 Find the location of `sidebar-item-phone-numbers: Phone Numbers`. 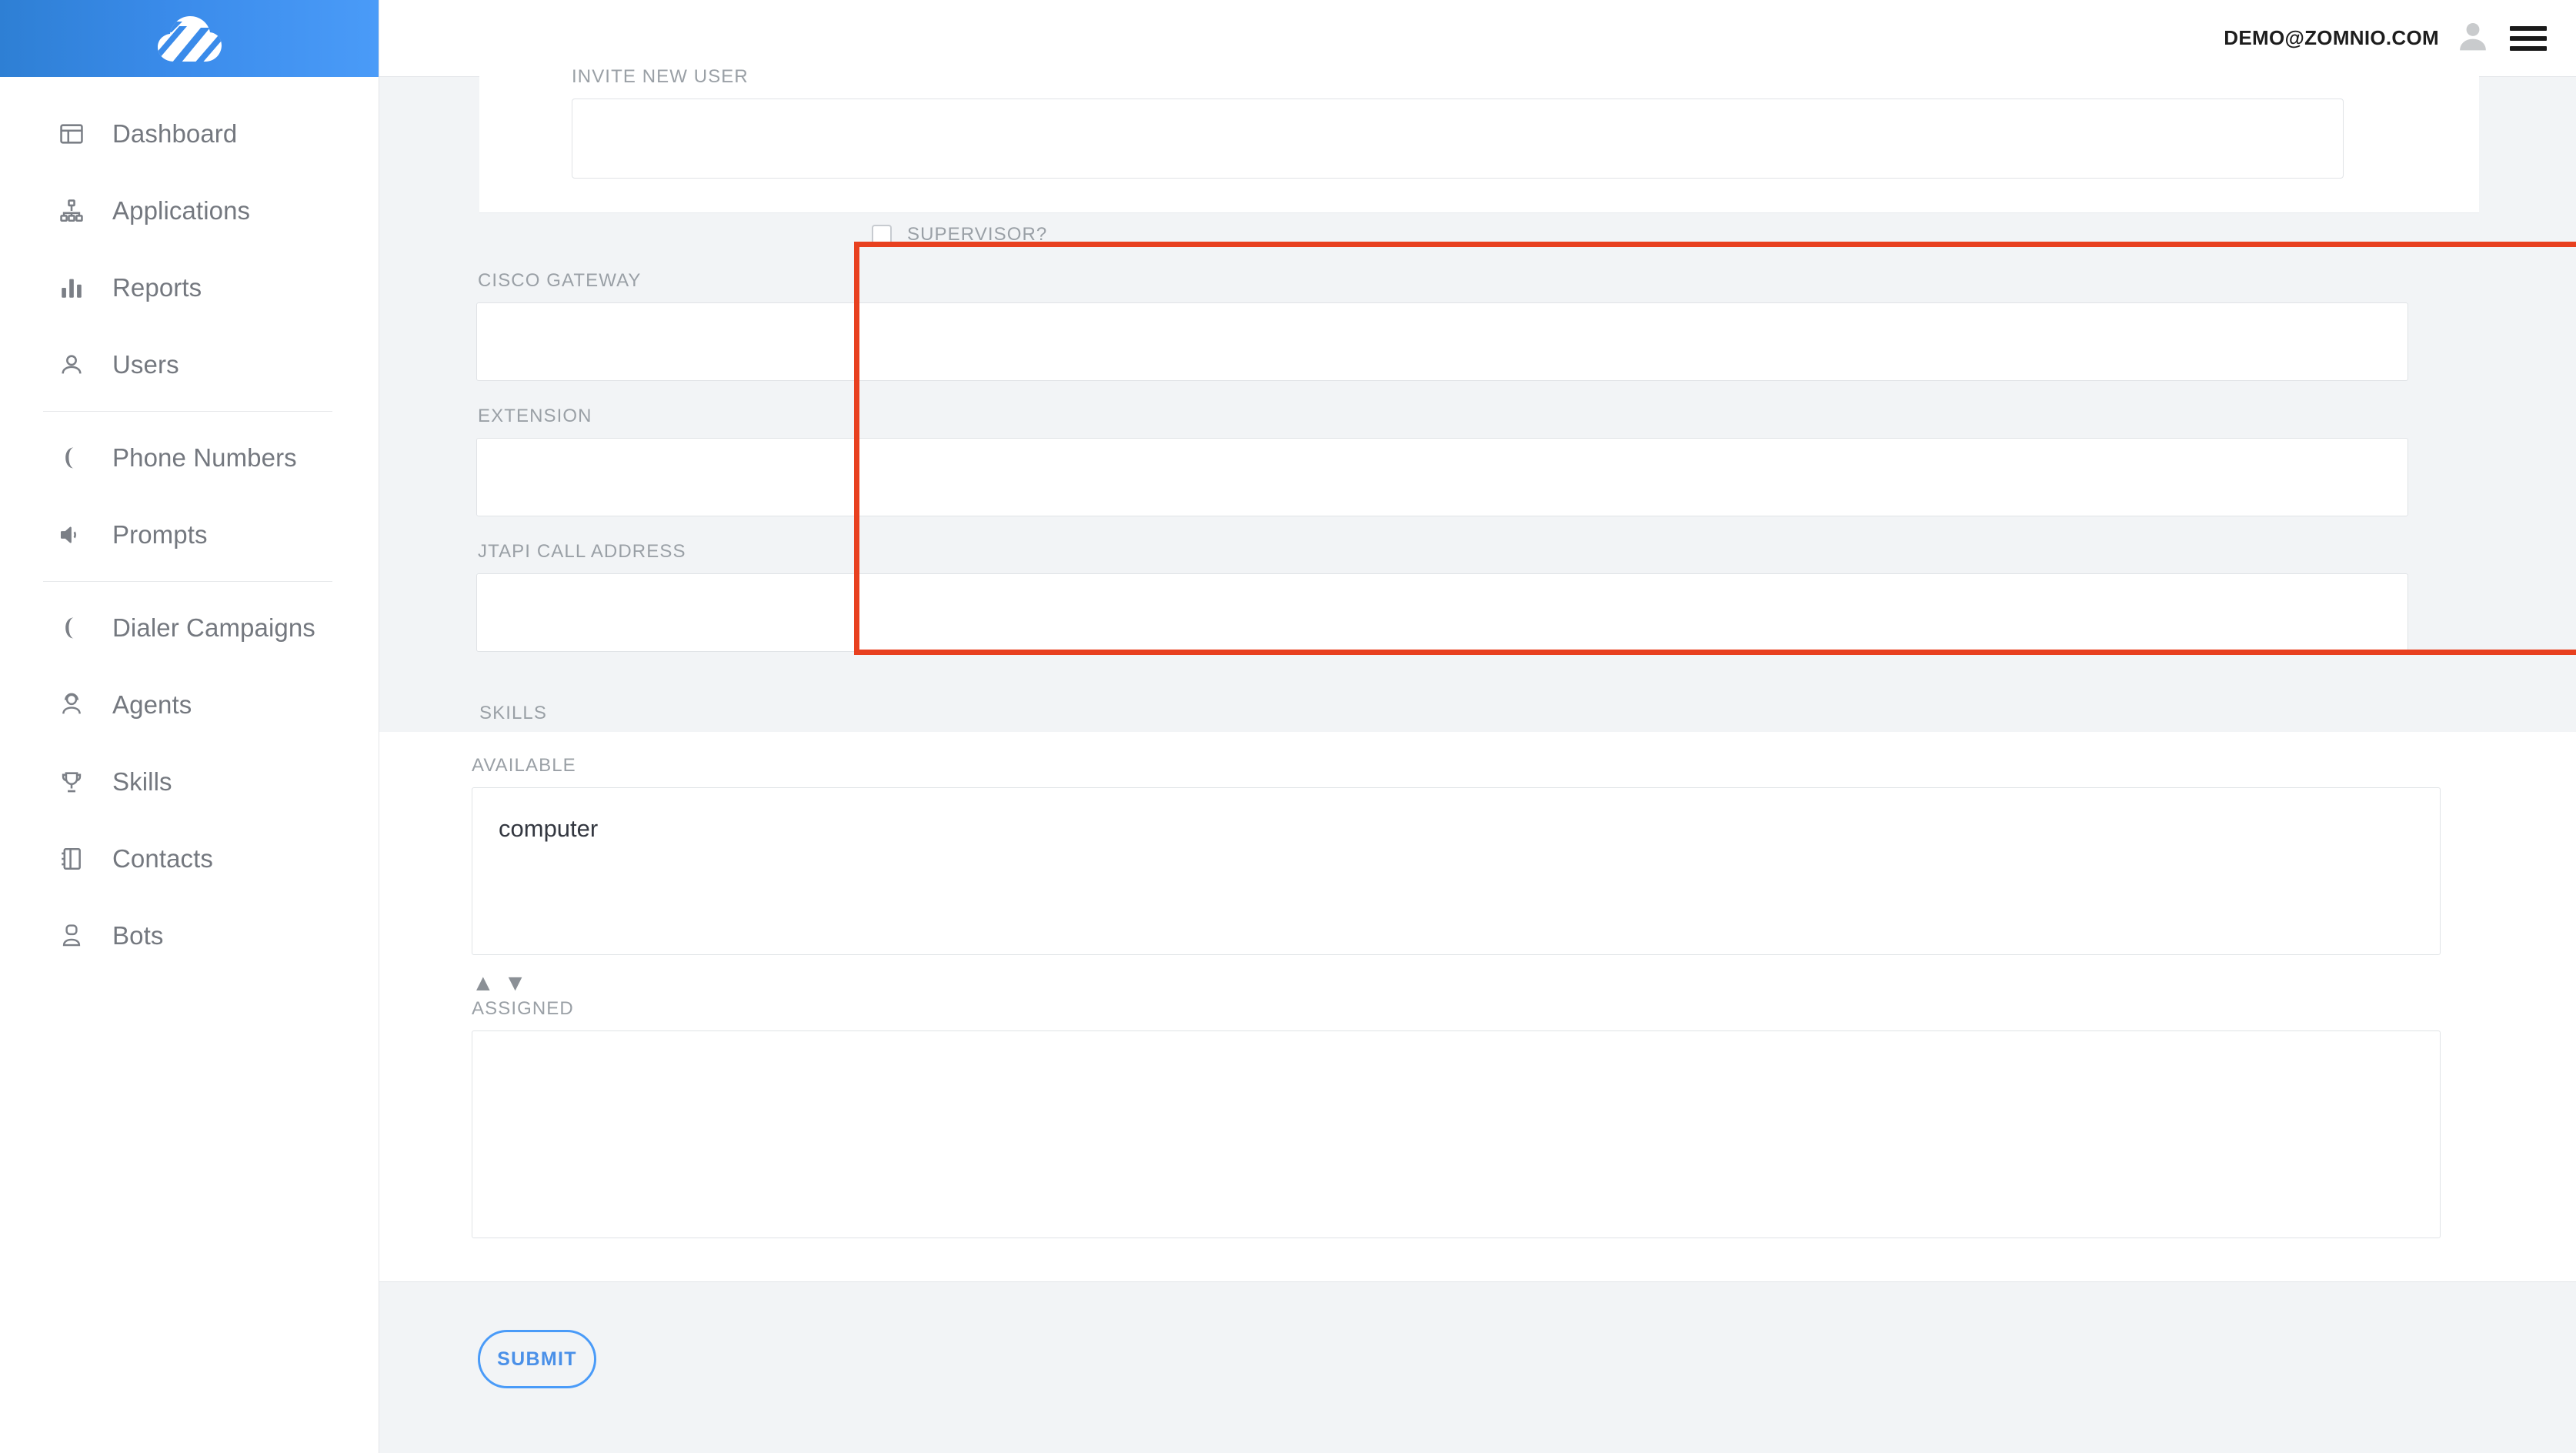

sidebar-item-phone-numbers: Phone Numbers is located at coordinates (189, 457).